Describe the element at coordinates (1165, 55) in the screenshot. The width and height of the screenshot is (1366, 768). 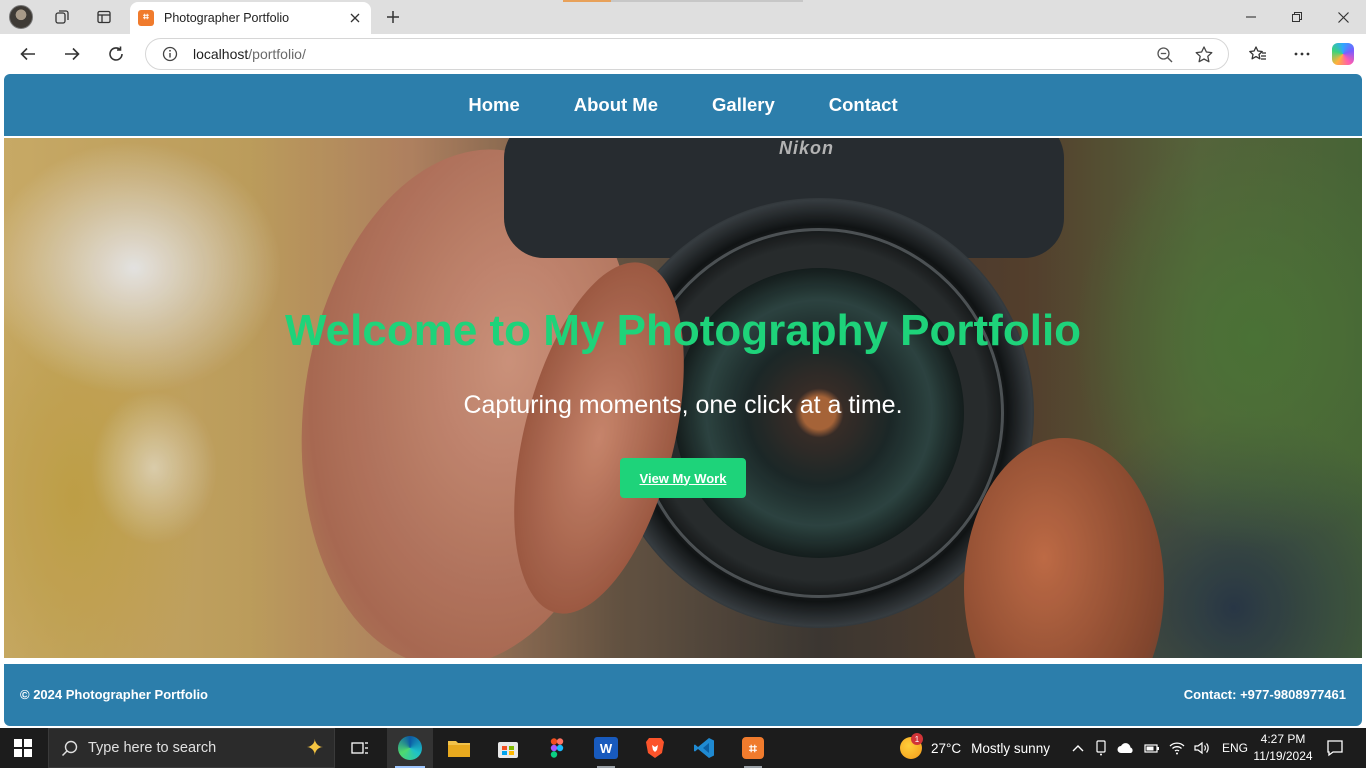
I see `zoom-out-icon` at that location.